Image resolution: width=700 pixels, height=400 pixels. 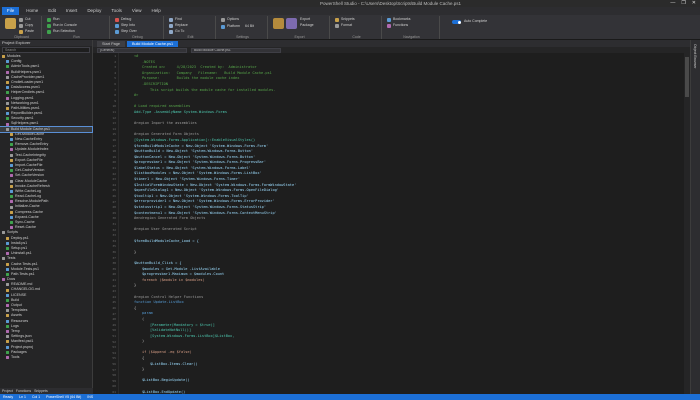 What do you see at coordinates (412, 27) in the screenshot?
I see `ribbon-group-navigation: Bookmarks Functions Navigation` at bounding box center [412, 27].